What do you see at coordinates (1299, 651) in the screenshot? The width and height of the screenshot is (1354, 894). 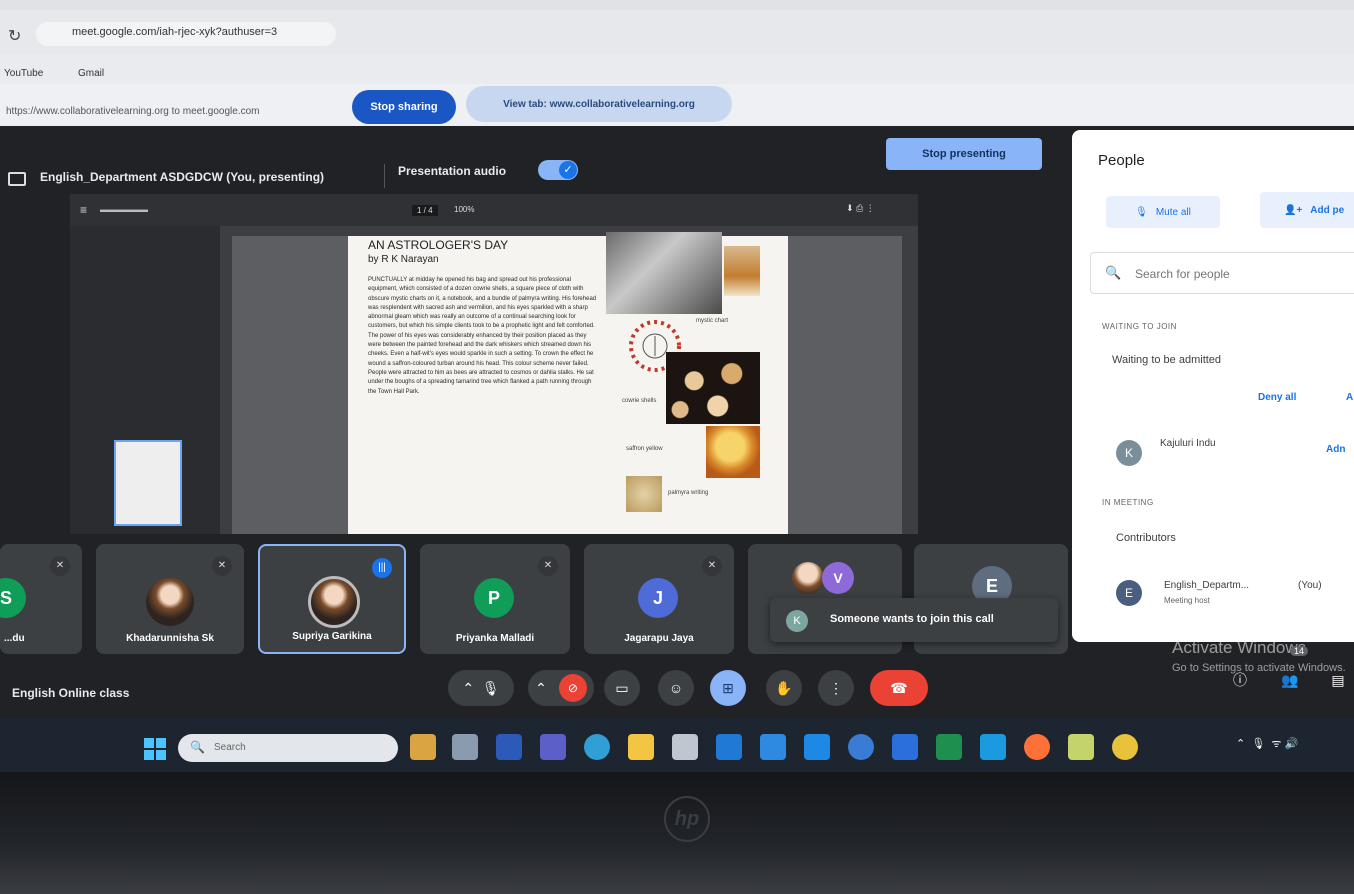 I see `people-count-badge: 14` at bounding box center [1299, 651].